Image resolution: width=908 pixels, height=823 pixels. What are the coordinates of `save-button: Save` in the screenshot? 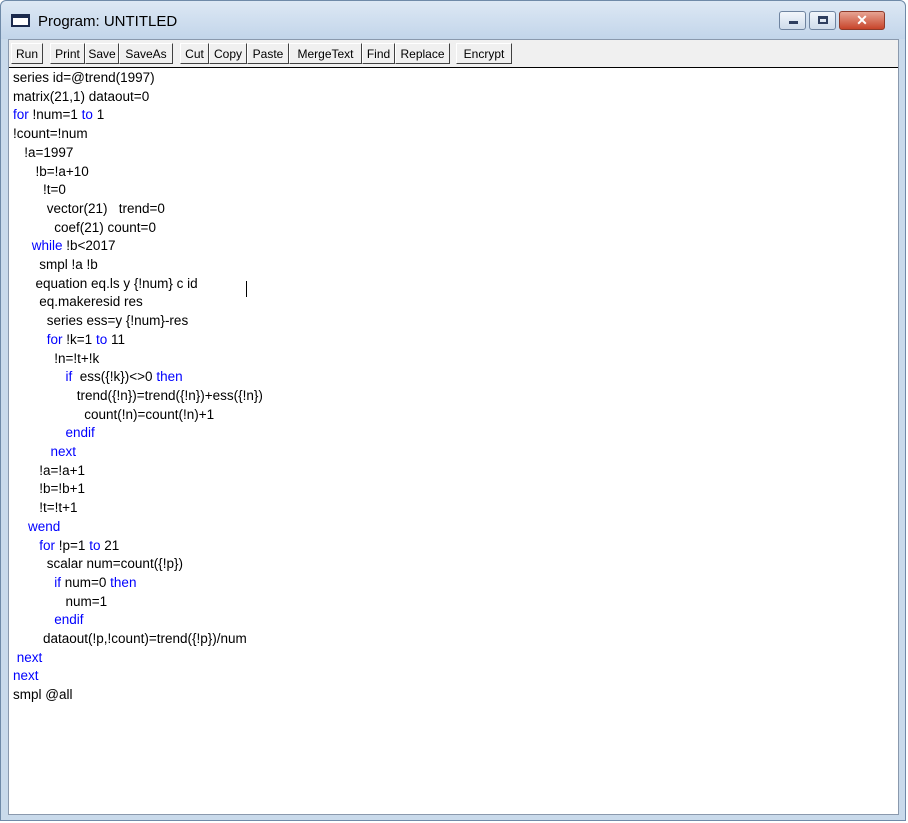 It's located at (102, 53).